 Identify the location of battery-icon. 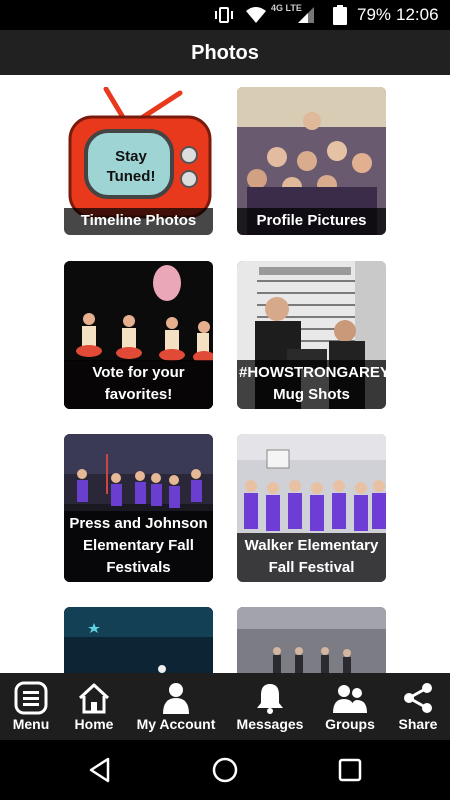
(340, 15).